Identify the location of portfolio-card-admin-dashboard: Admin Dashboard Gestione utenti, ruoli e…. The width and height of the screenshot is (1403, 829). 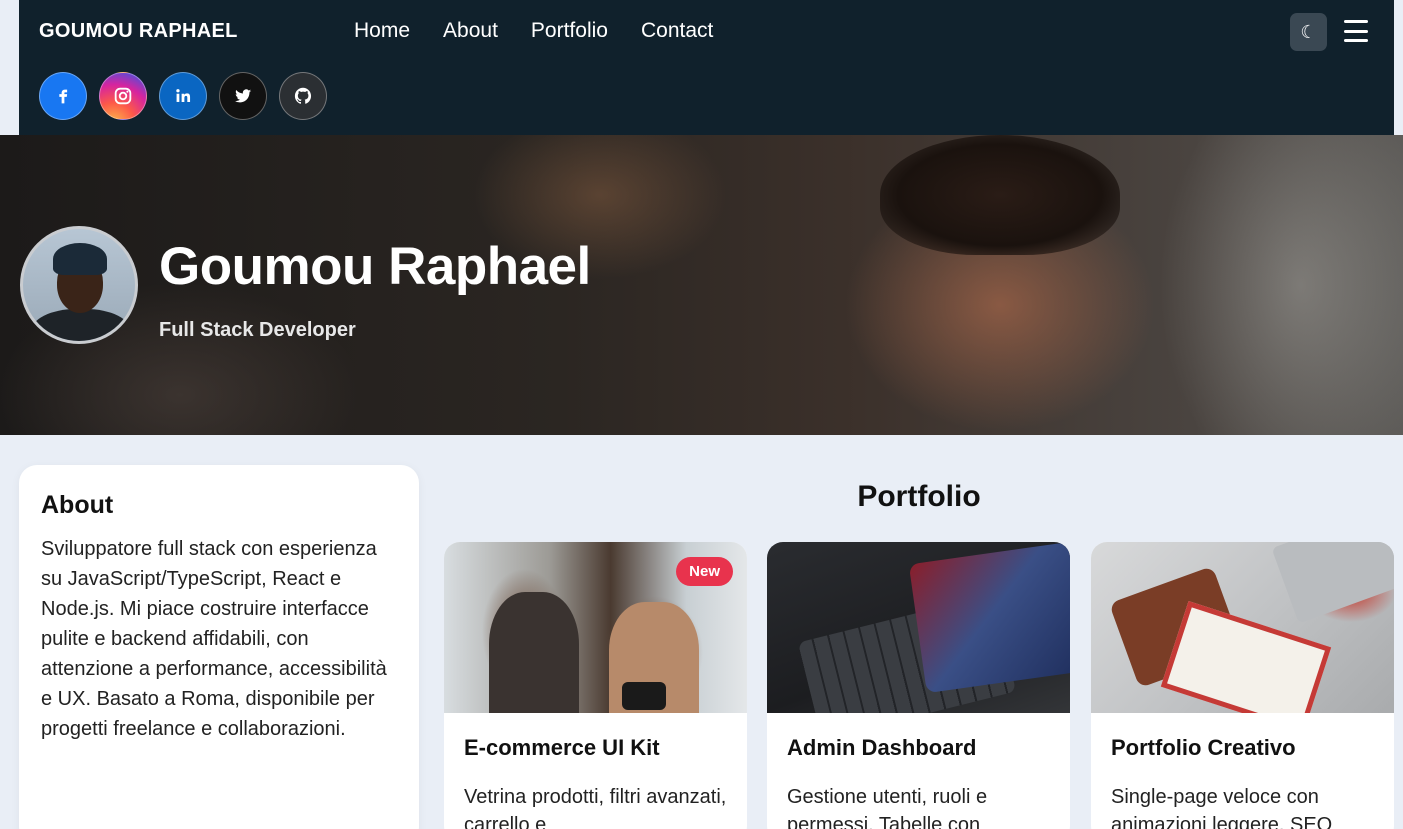
(918, 685).